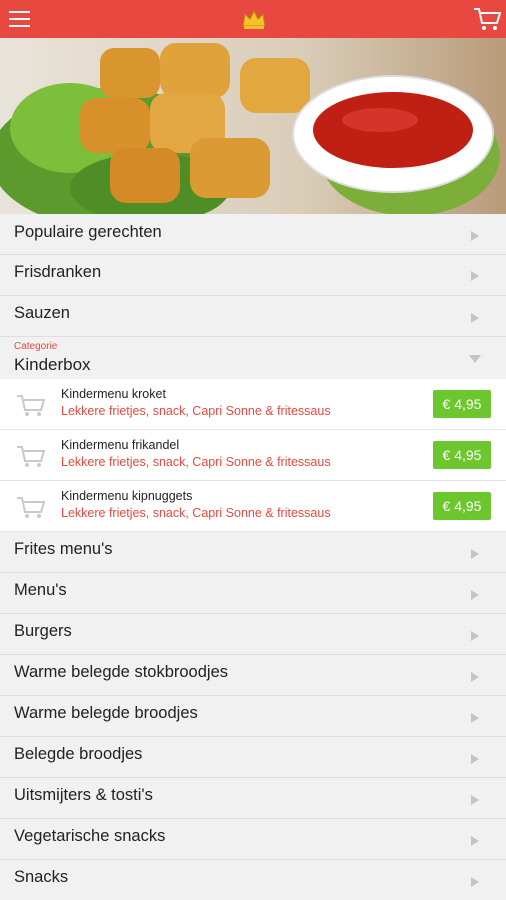 This screenshot has width=506, height=900. I want to click on category-row: Sauzen, so click(253, 316).